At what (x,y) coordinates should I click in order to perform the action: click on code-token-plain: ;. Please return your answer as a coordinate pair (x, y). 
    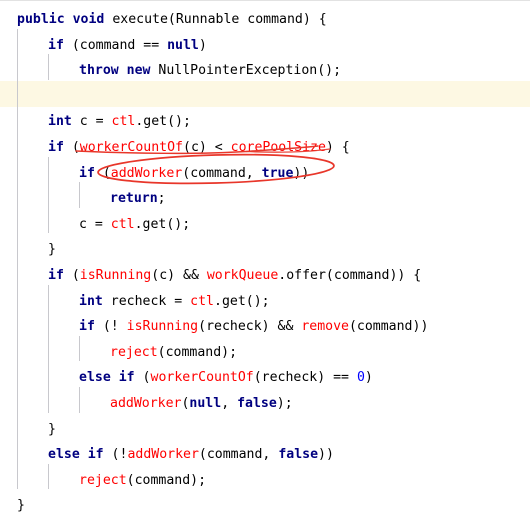
    Looking at the image, I should click on (161, 199).